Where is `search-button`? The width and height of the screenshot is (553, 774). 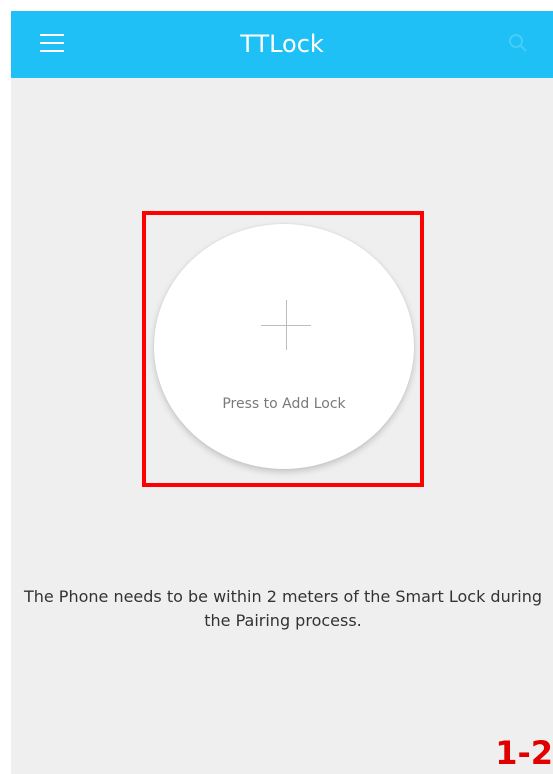 search-button is located at coordinates (518, 43).